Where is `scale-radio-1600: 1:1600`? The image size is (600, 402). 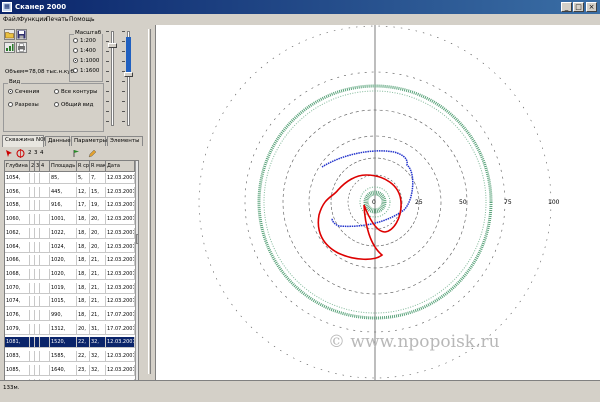
scale-radio-1600: 1:1600 is located at coordinates (86, 71).